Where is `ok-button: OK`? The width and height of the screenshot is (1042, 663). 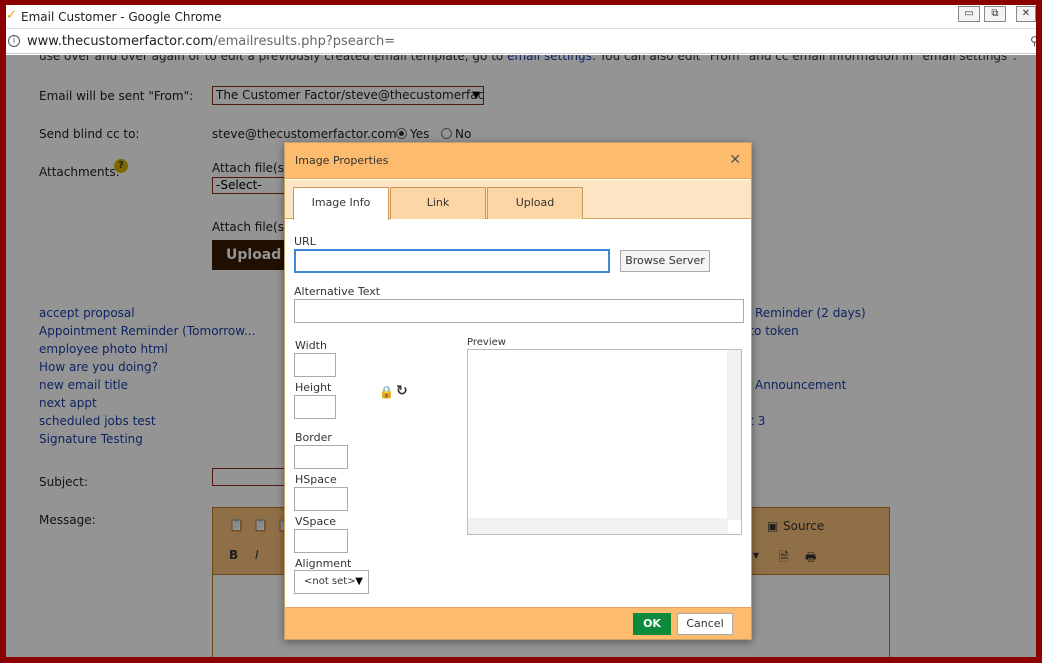 ok-button: OK is located at coordinates (652, 624).